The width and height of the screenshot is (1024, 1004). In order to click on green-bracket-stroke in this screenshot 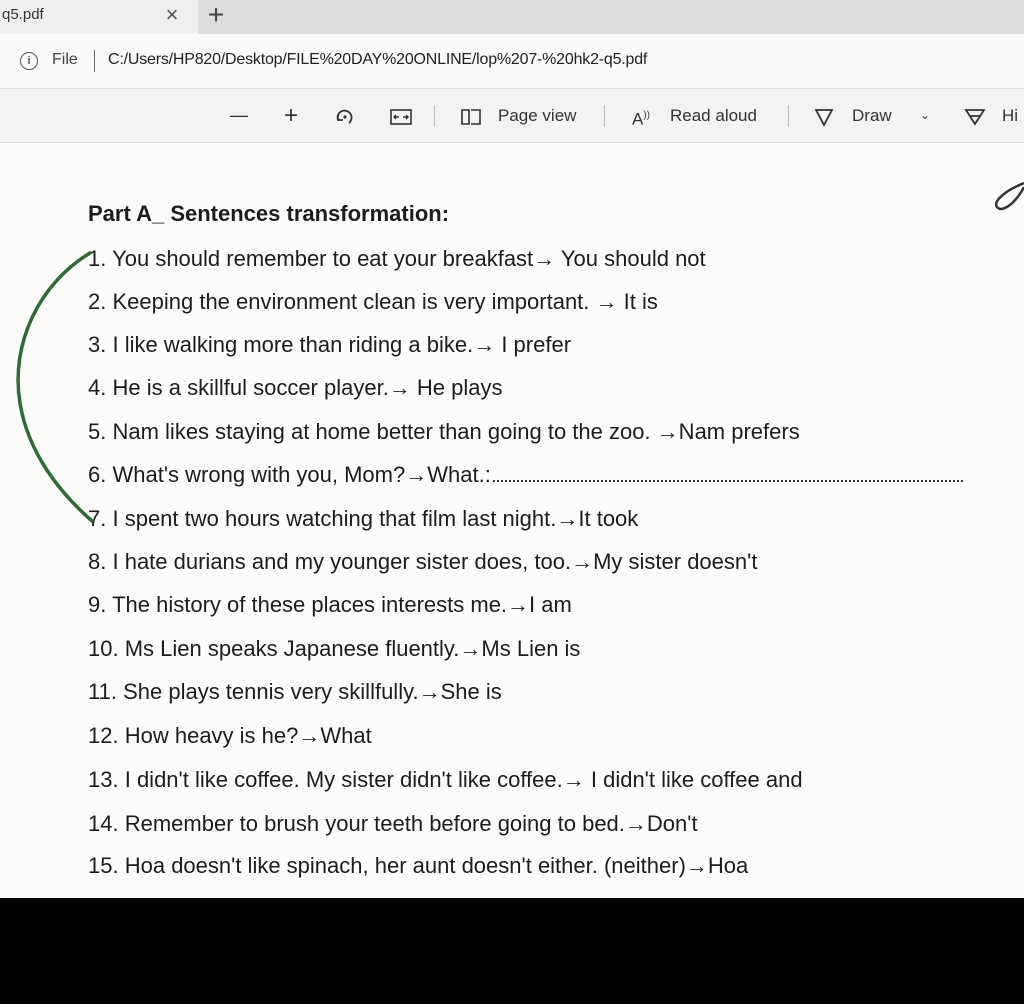, I will do `click(55, 387)`.